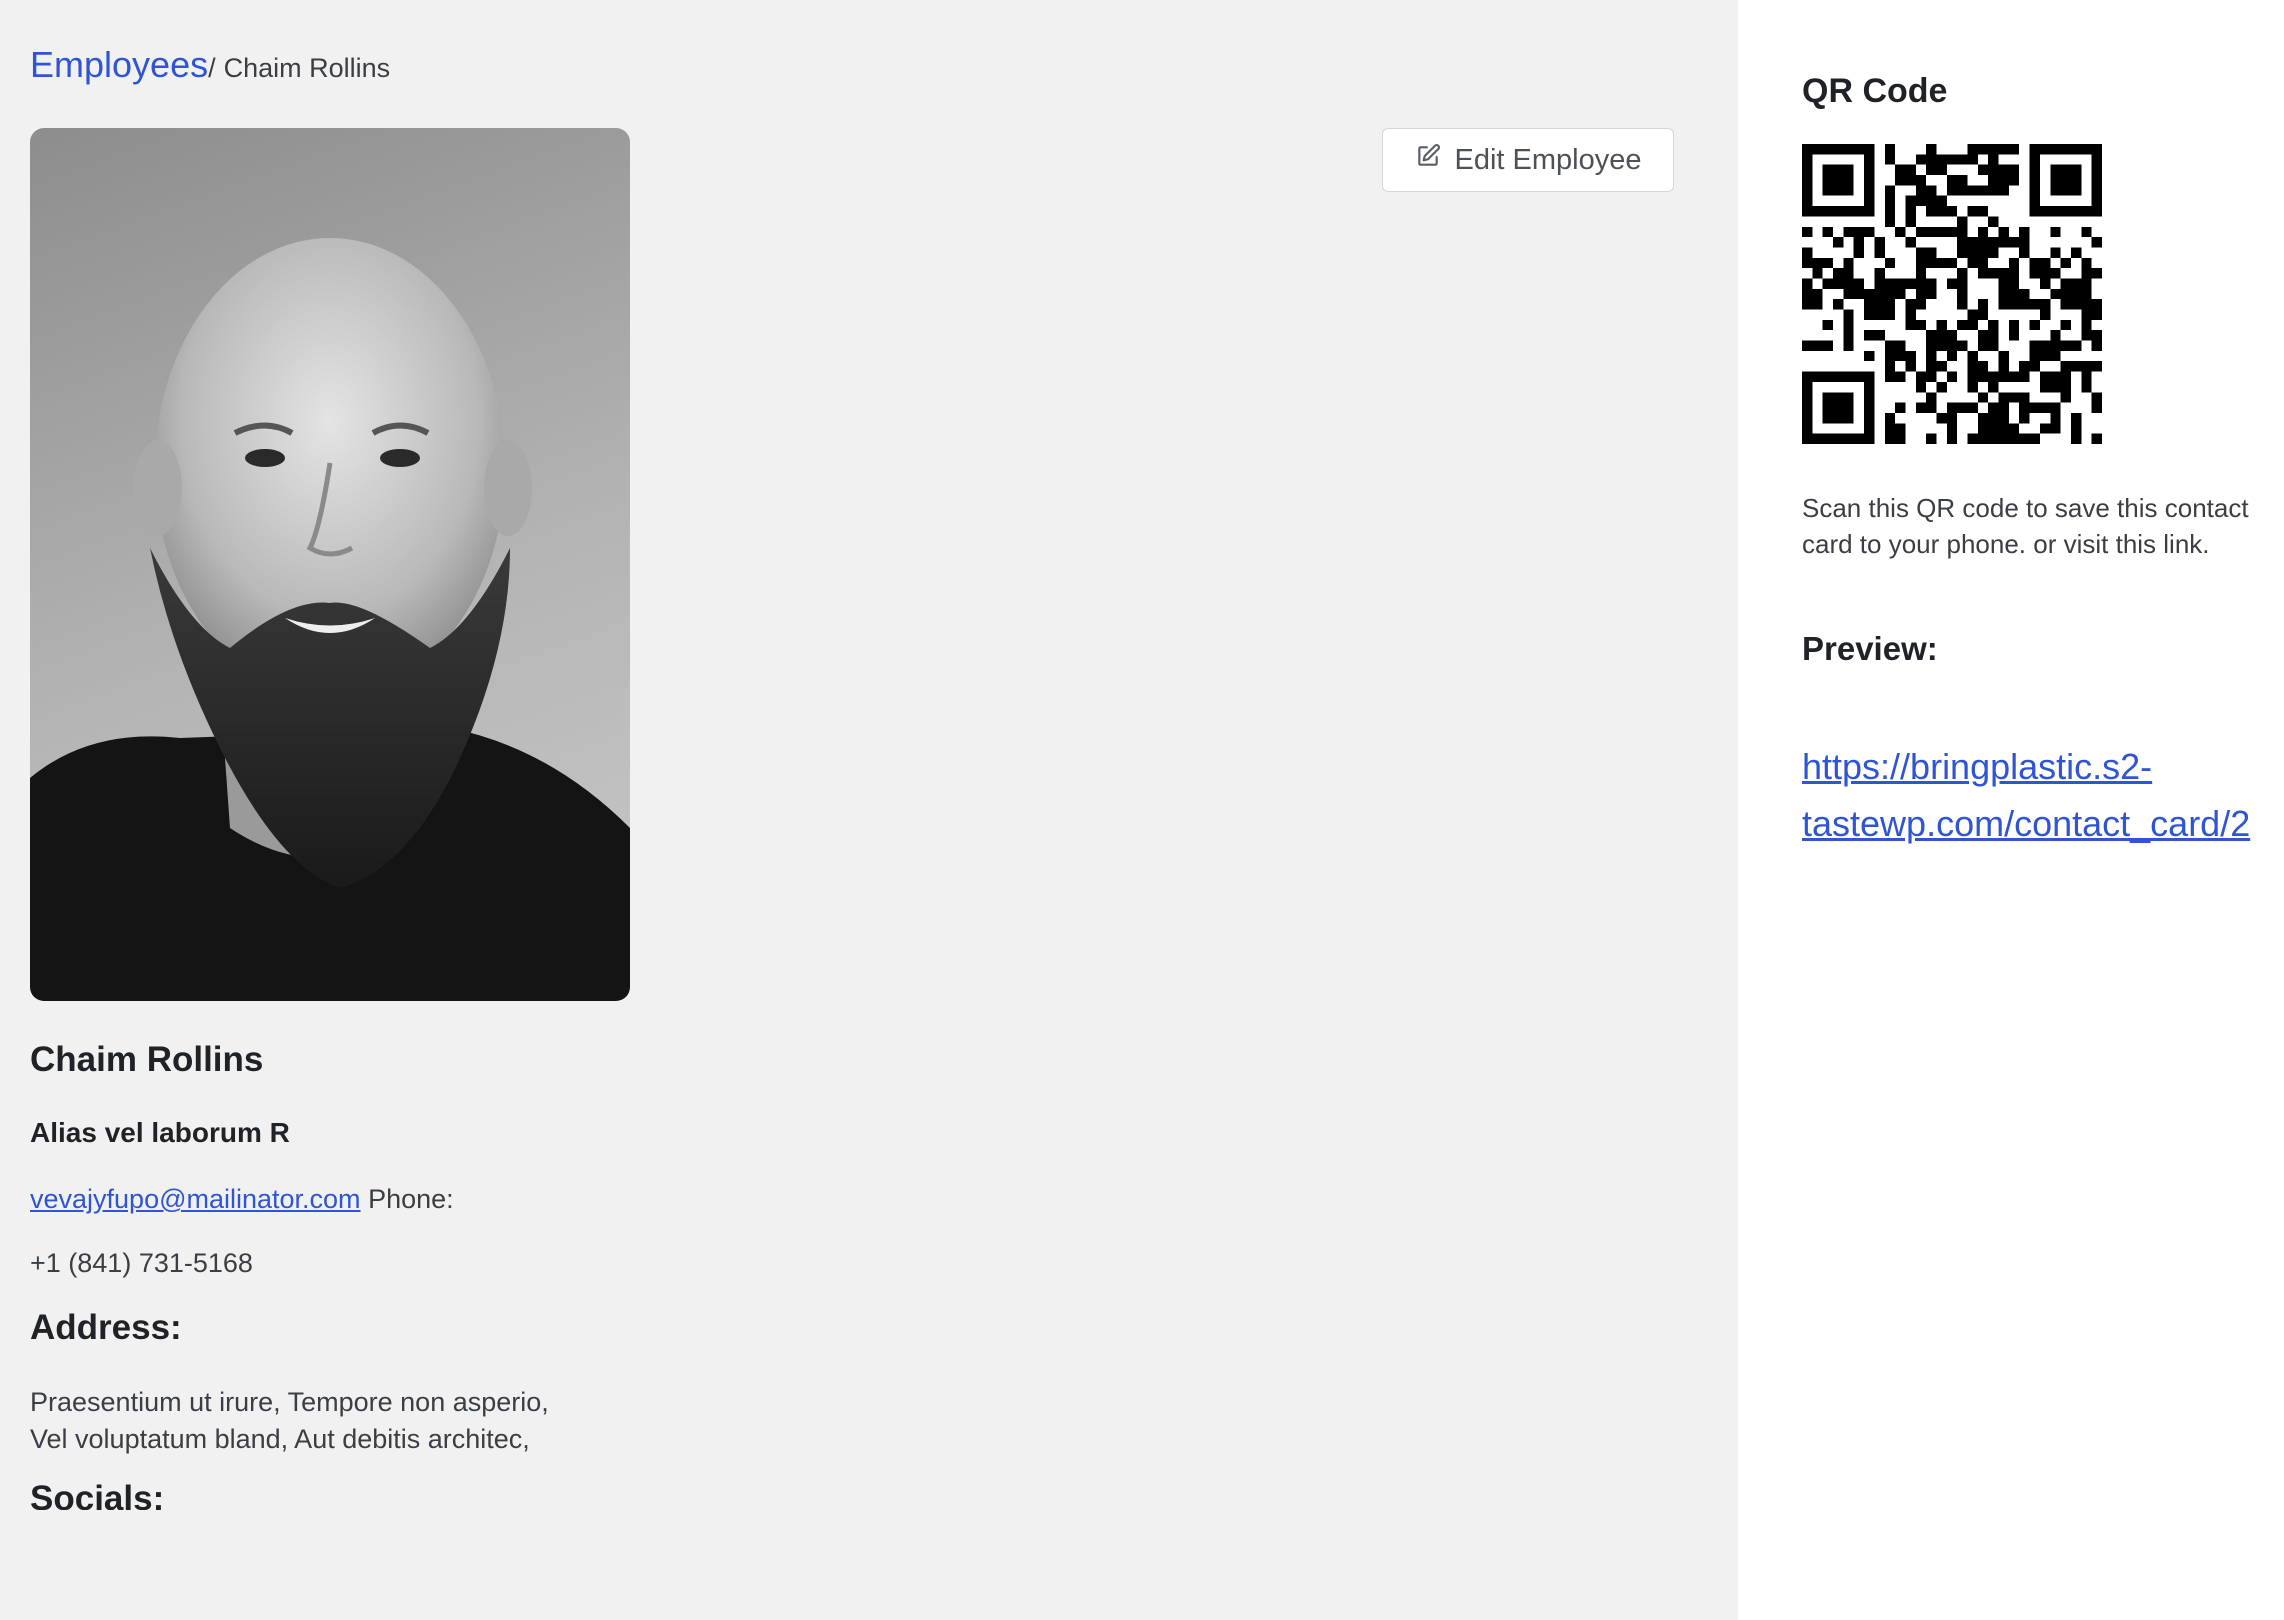  I want to click on contact-line: vevajyfupo@mailinator.com Phone:, so click(242, 1199).